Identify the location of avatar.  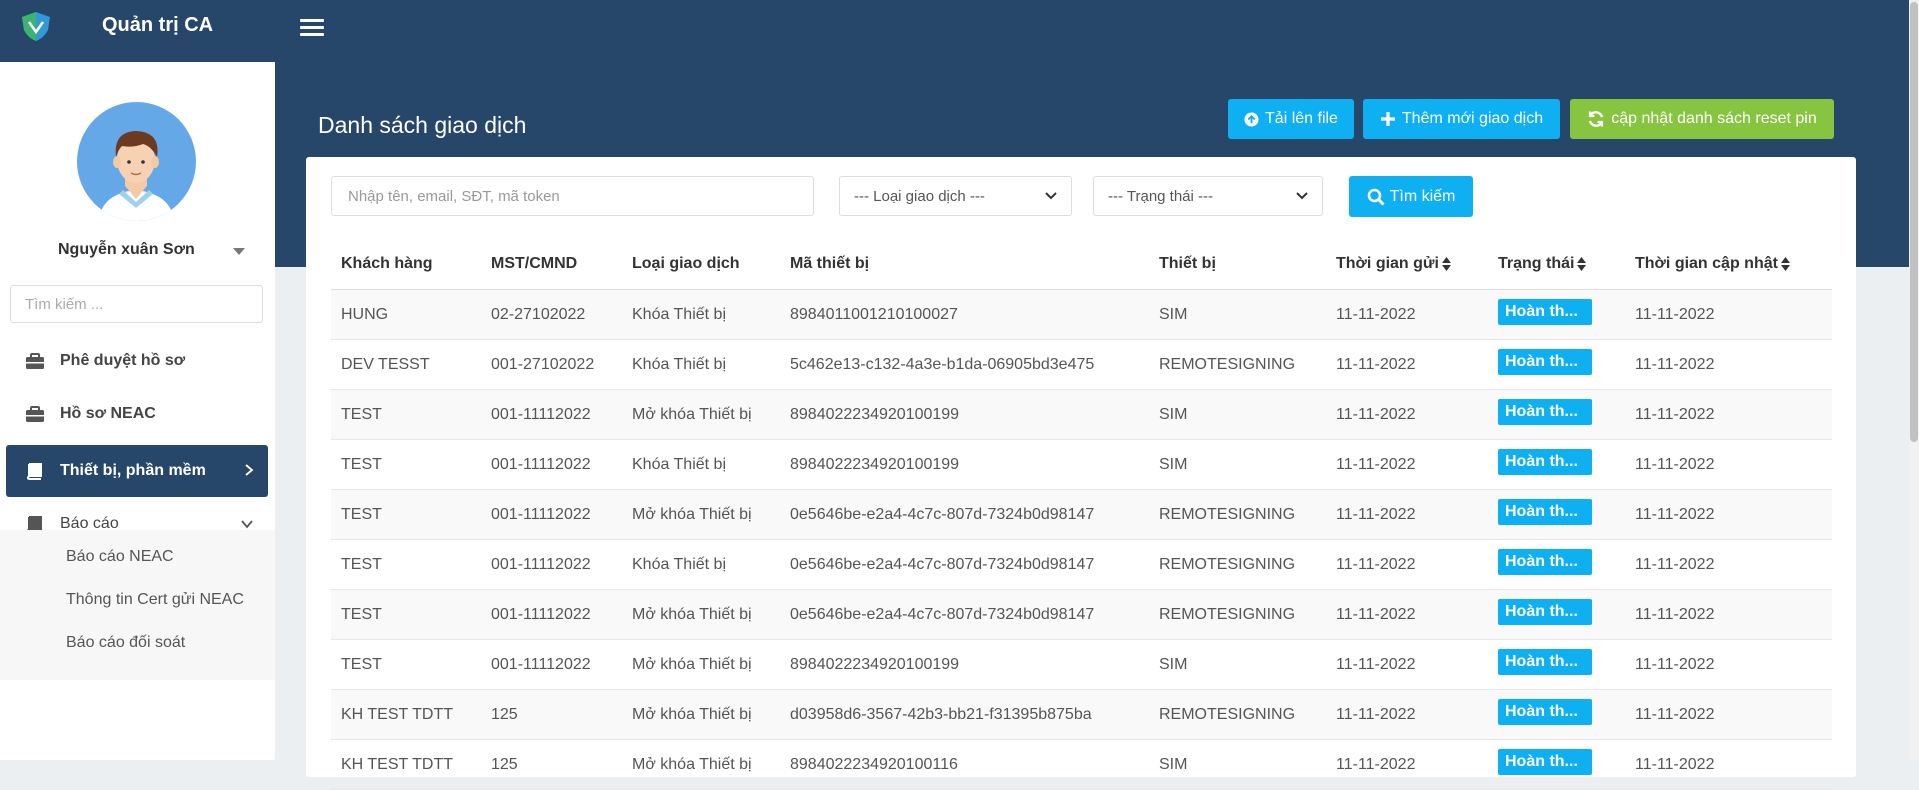
(136, 161).